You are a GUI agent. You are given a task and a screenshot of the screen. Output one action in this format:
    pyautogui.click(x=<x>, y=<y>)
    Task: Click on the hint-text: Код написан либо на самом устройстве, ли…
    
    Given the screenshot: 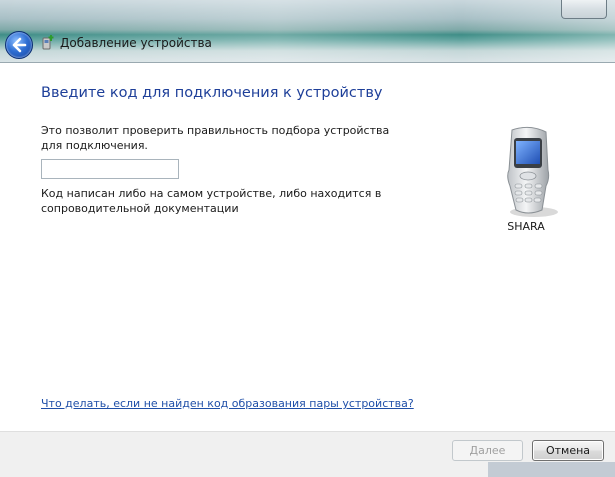 What is the action you would take?
    pyautogui.click(x=211, y=201)
    